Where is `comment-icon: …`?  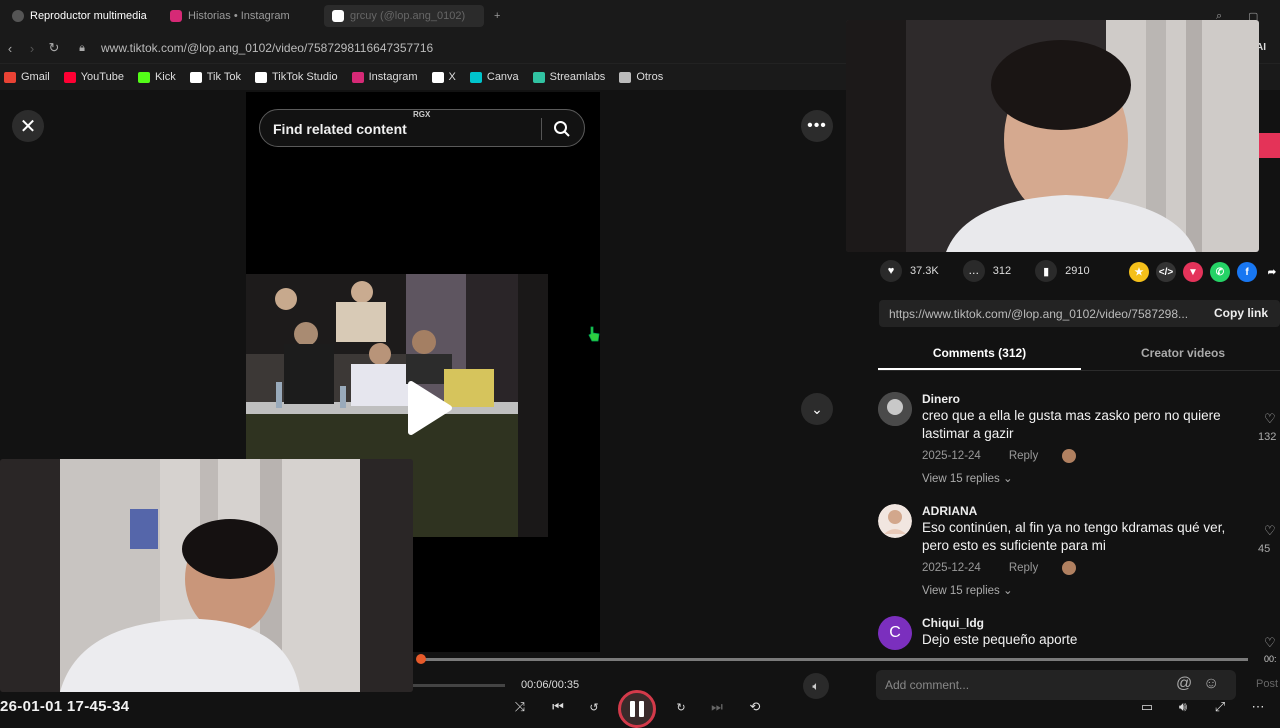
comment-icon: … is located at coordinates (973, 271).